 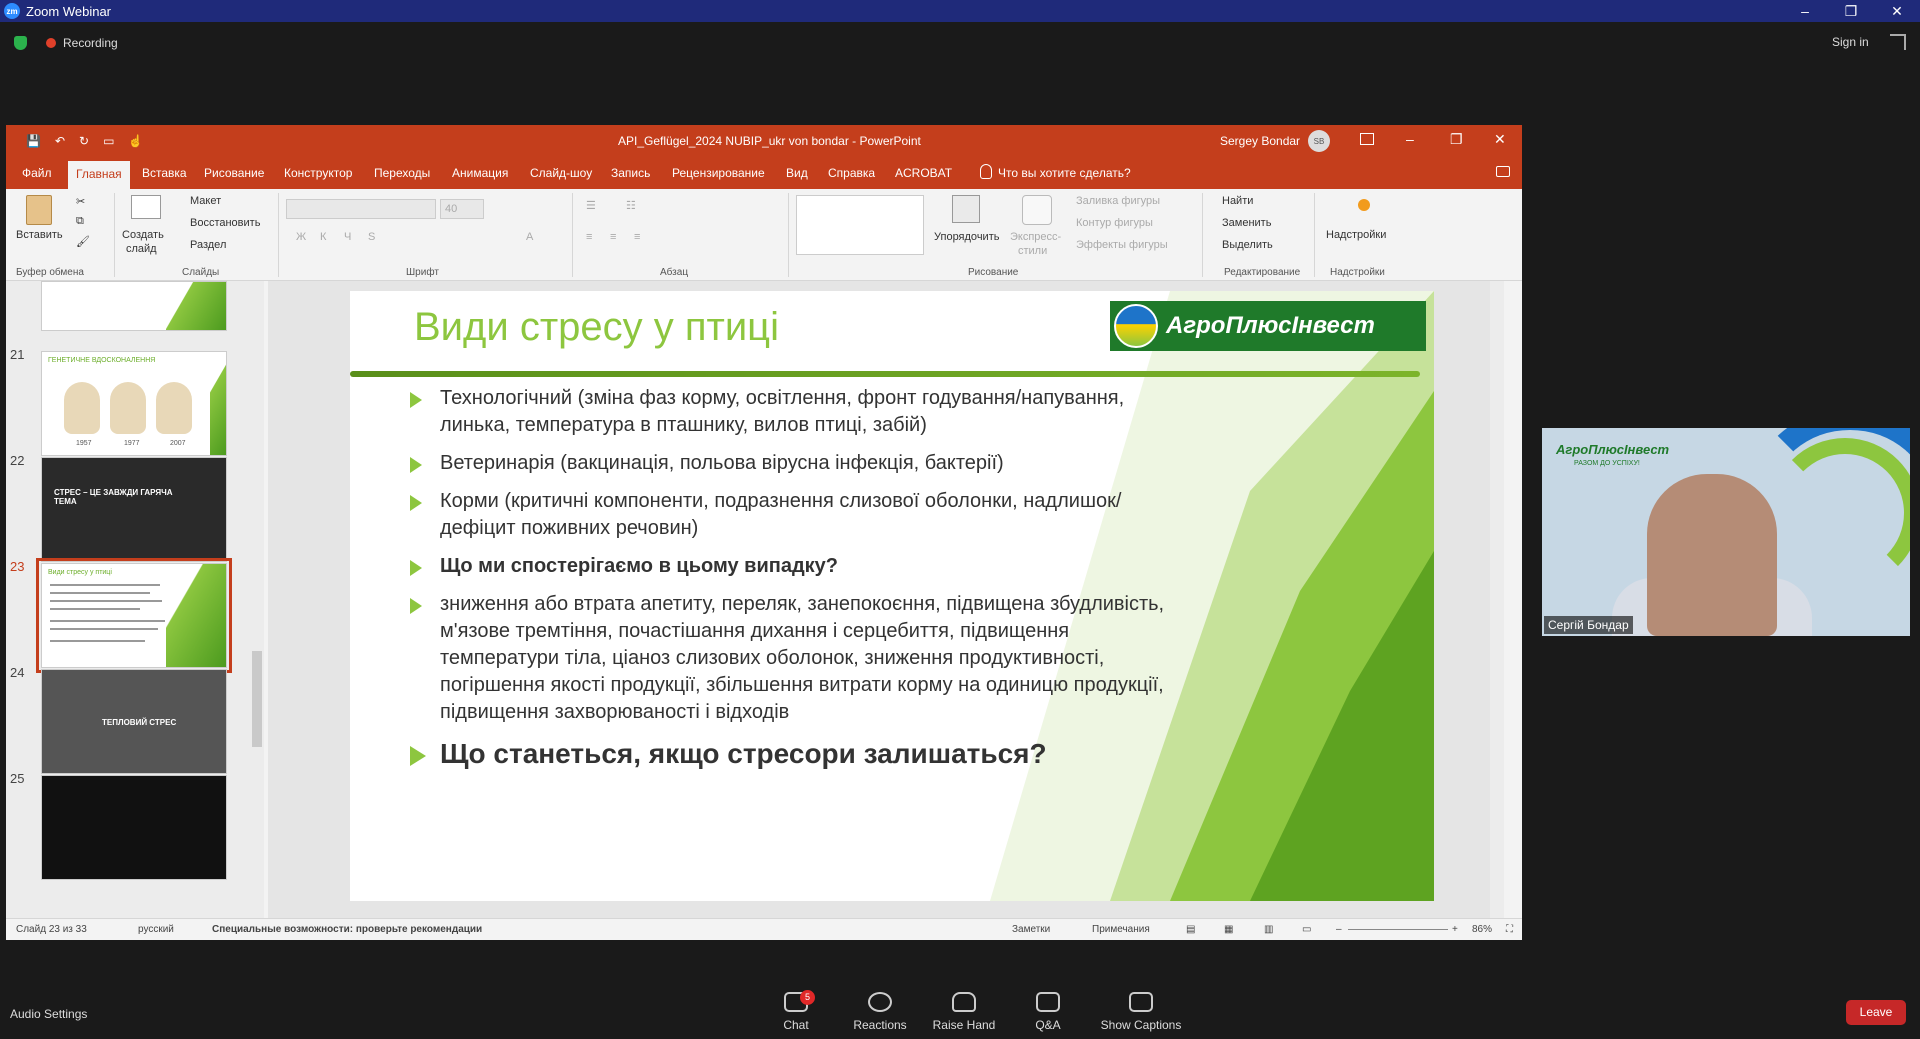 What do you see at coordinates (966, 209) in the screenshot?
I see `arrange-icon` at bounding box center [966, 209].